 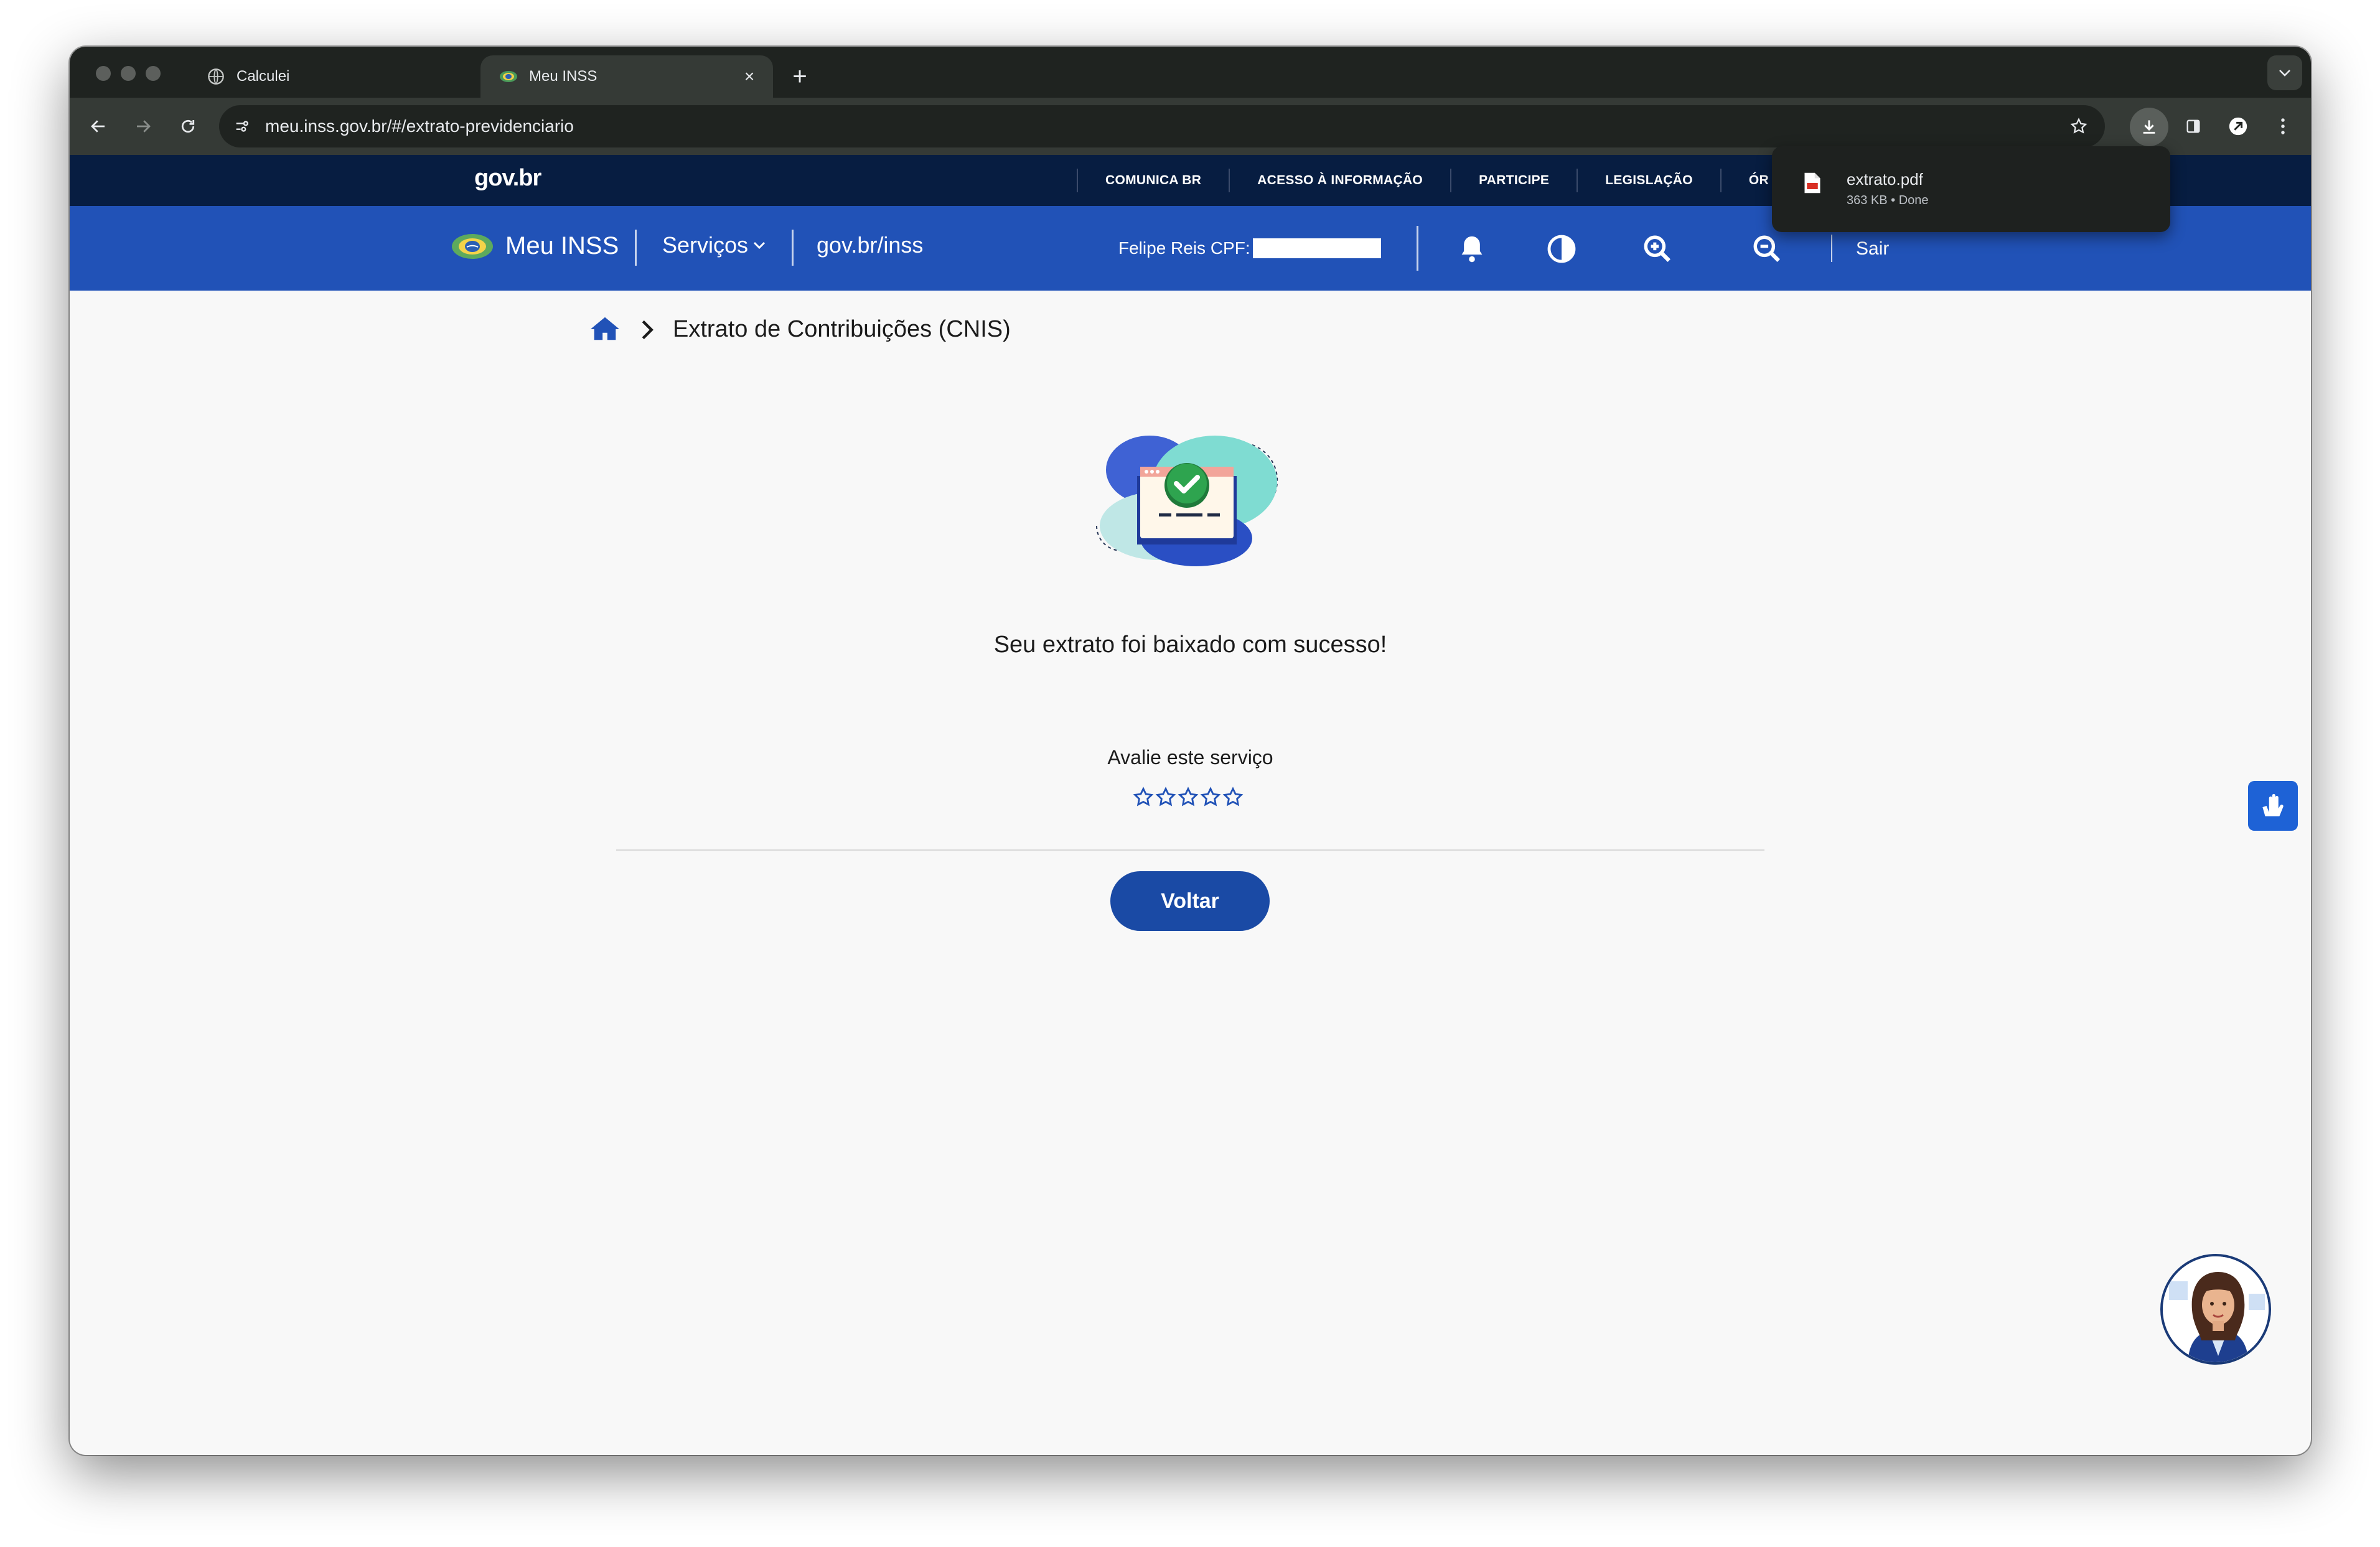 What do you see at coordinates (647, 329) in the screenshot?
I see `chevron-right-icon` at bounding box center [647, 329].